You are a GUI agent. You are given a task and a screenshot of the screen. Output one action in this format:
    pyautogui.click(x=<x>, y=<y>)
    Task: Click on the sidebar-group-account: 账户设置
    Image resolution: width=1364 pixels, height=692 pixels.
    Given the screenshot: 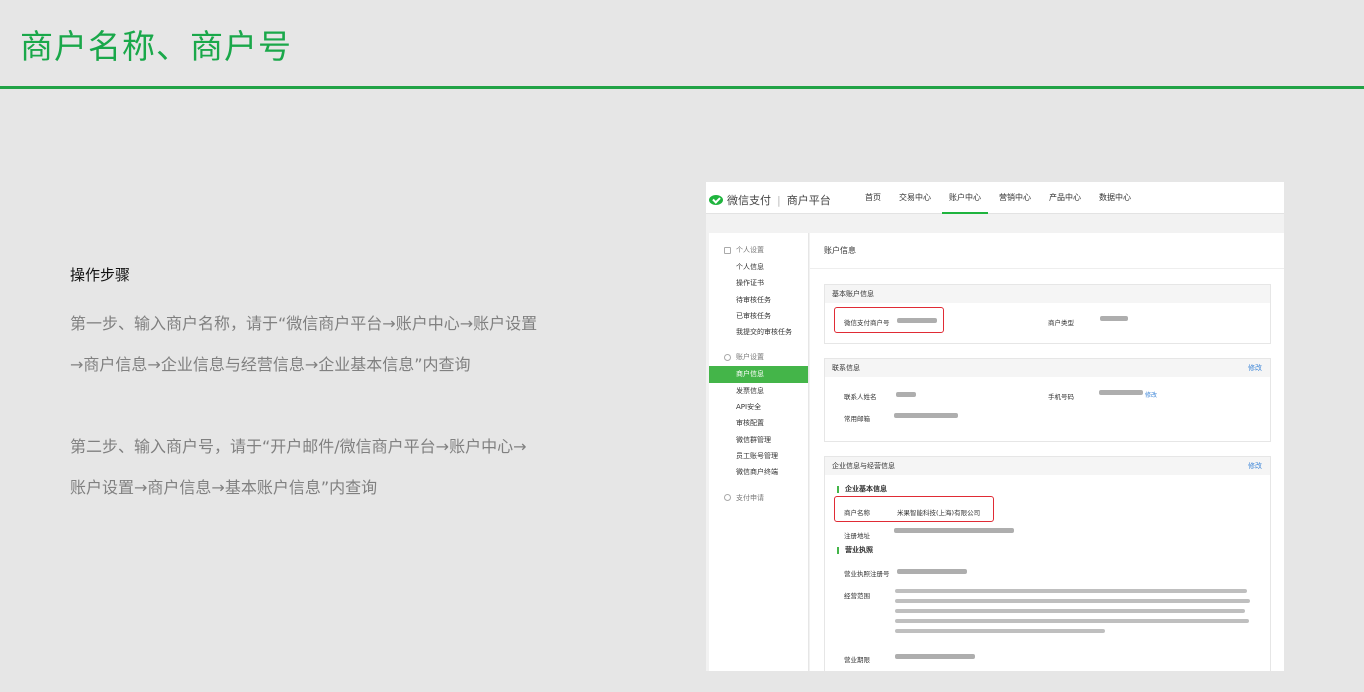 What is the action you would take?
    pyautogui.click(x=758, y=353)
    